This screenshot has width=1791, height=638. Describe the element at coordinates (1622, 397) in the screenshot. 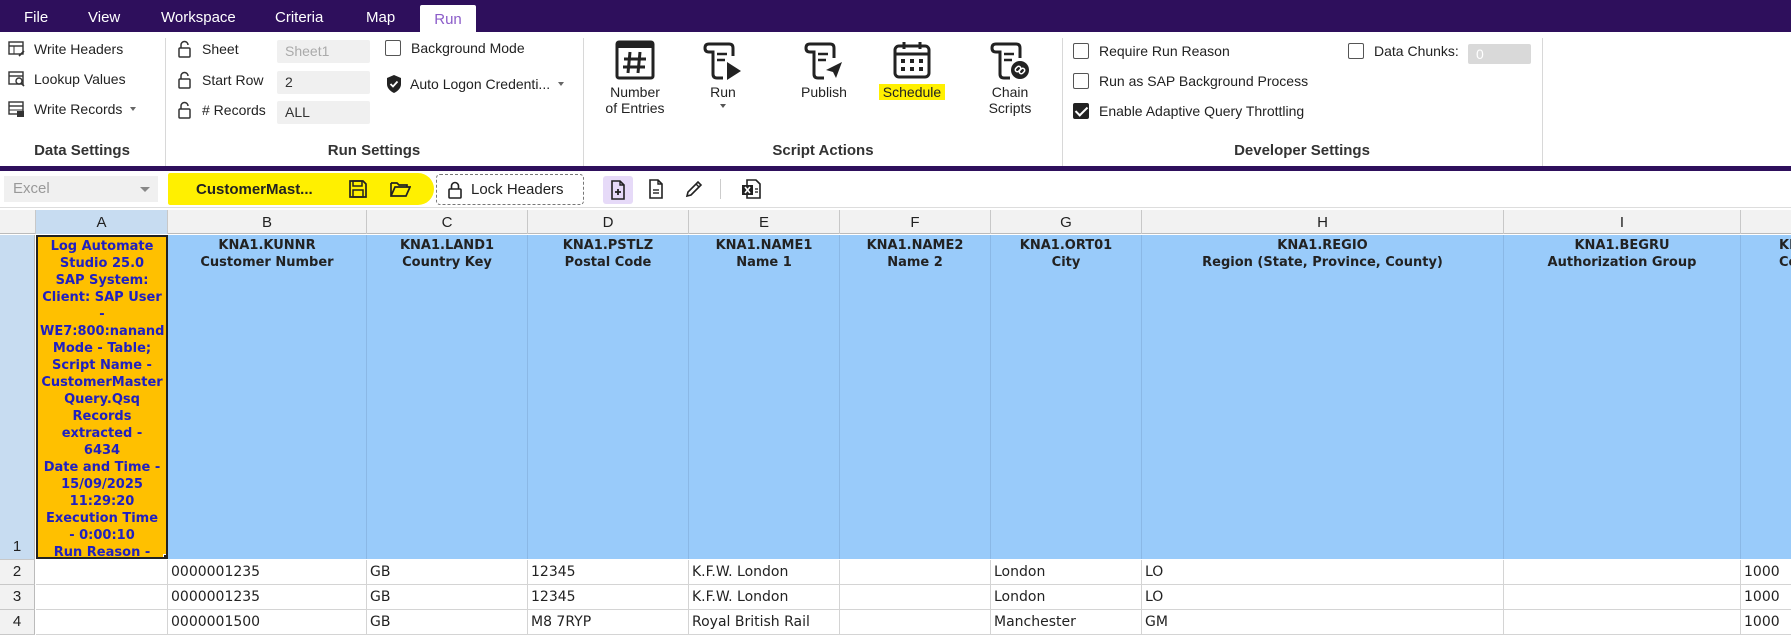

I see `header-cell-begru: KNA1.BEGRU Authorization Group` at that location.